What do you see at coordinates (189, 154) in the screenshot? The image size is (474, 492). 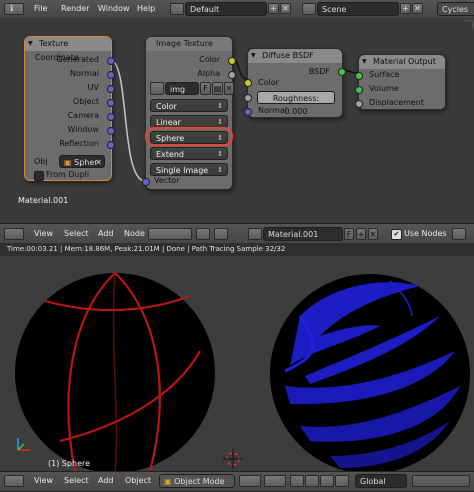 I see `extension-select: Extend` at bounding box center [189, 154].